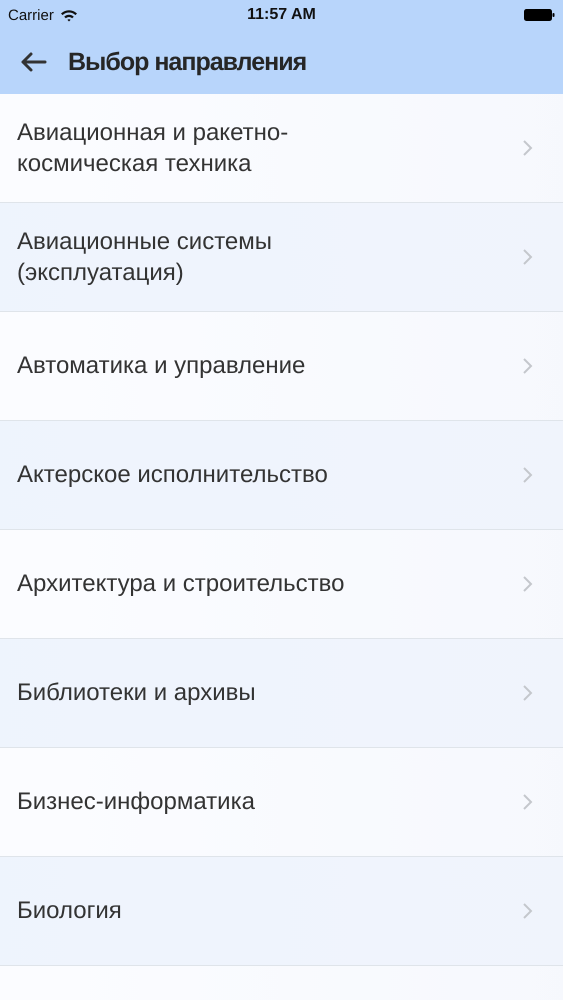 The width and height of the screenshot is (563, 1000). What do you see at coordinates (281, 366) in the screenshot?
I see `list-item: Автоматика и управление` at bounding box center [281, 366].